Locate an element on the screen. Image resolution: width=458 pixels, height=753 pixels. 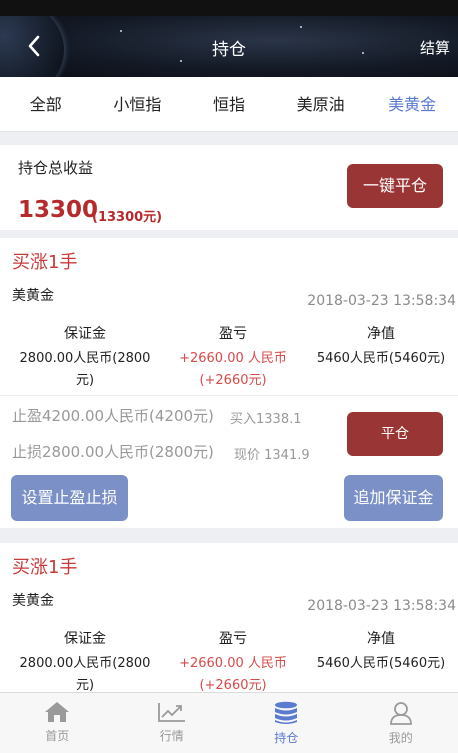
tabbar-home-label: 首页 is located at coordinates (57, 736).